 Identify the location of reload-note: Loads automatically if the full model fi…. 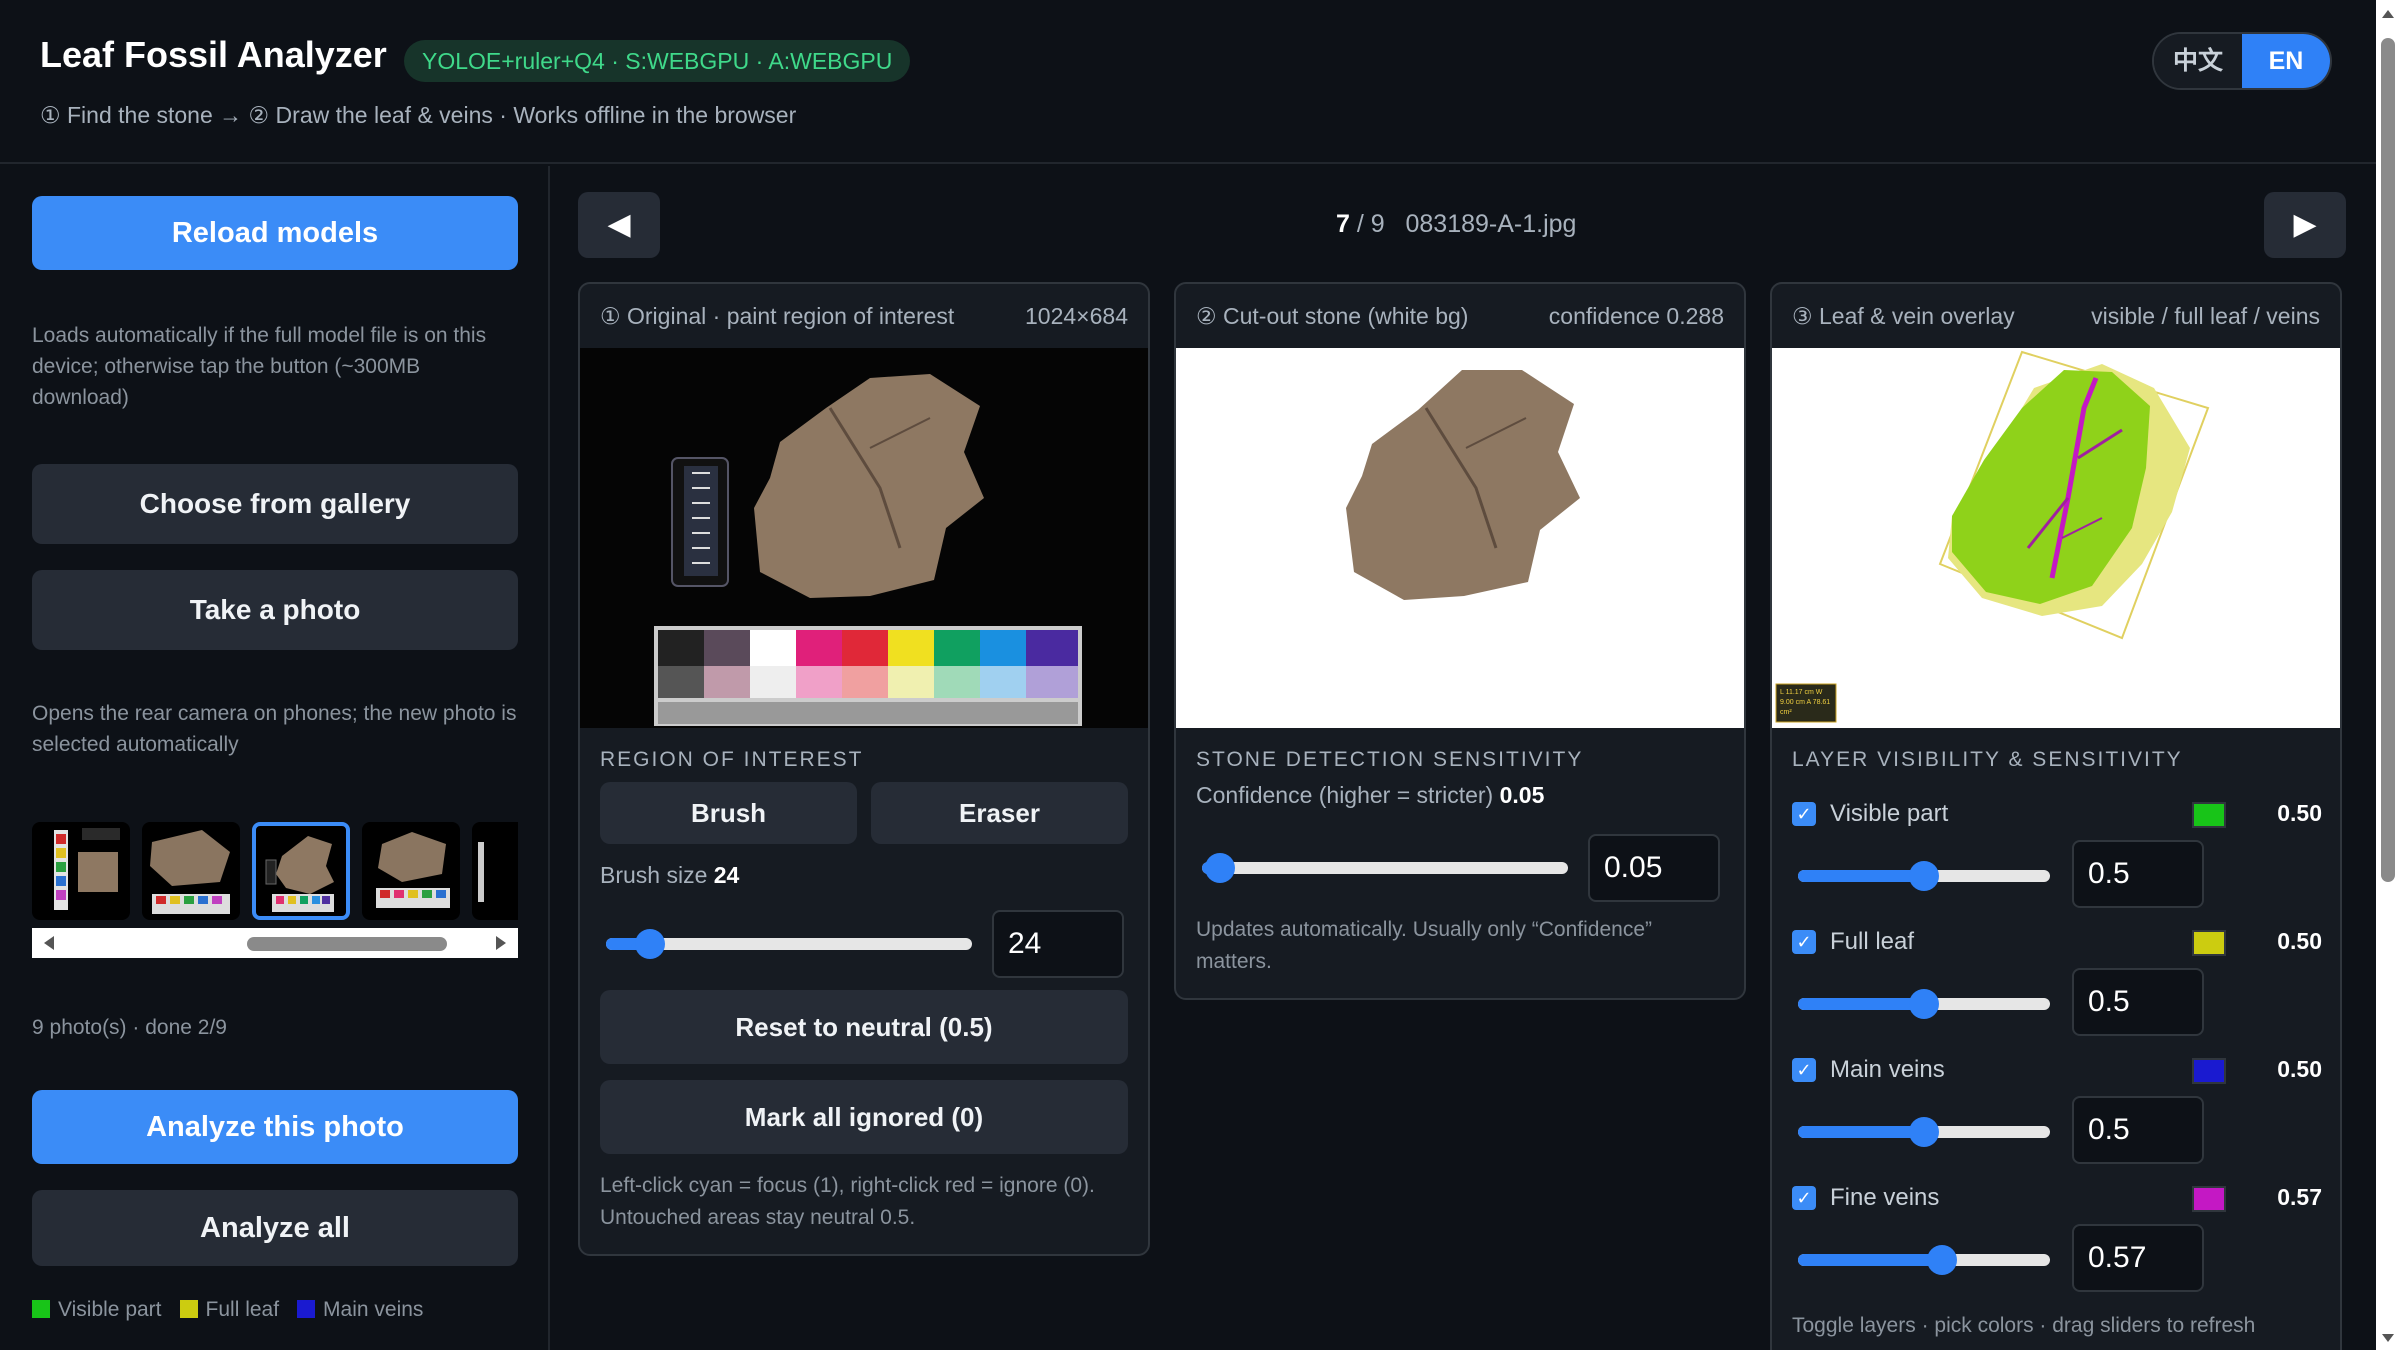
(259, 366).